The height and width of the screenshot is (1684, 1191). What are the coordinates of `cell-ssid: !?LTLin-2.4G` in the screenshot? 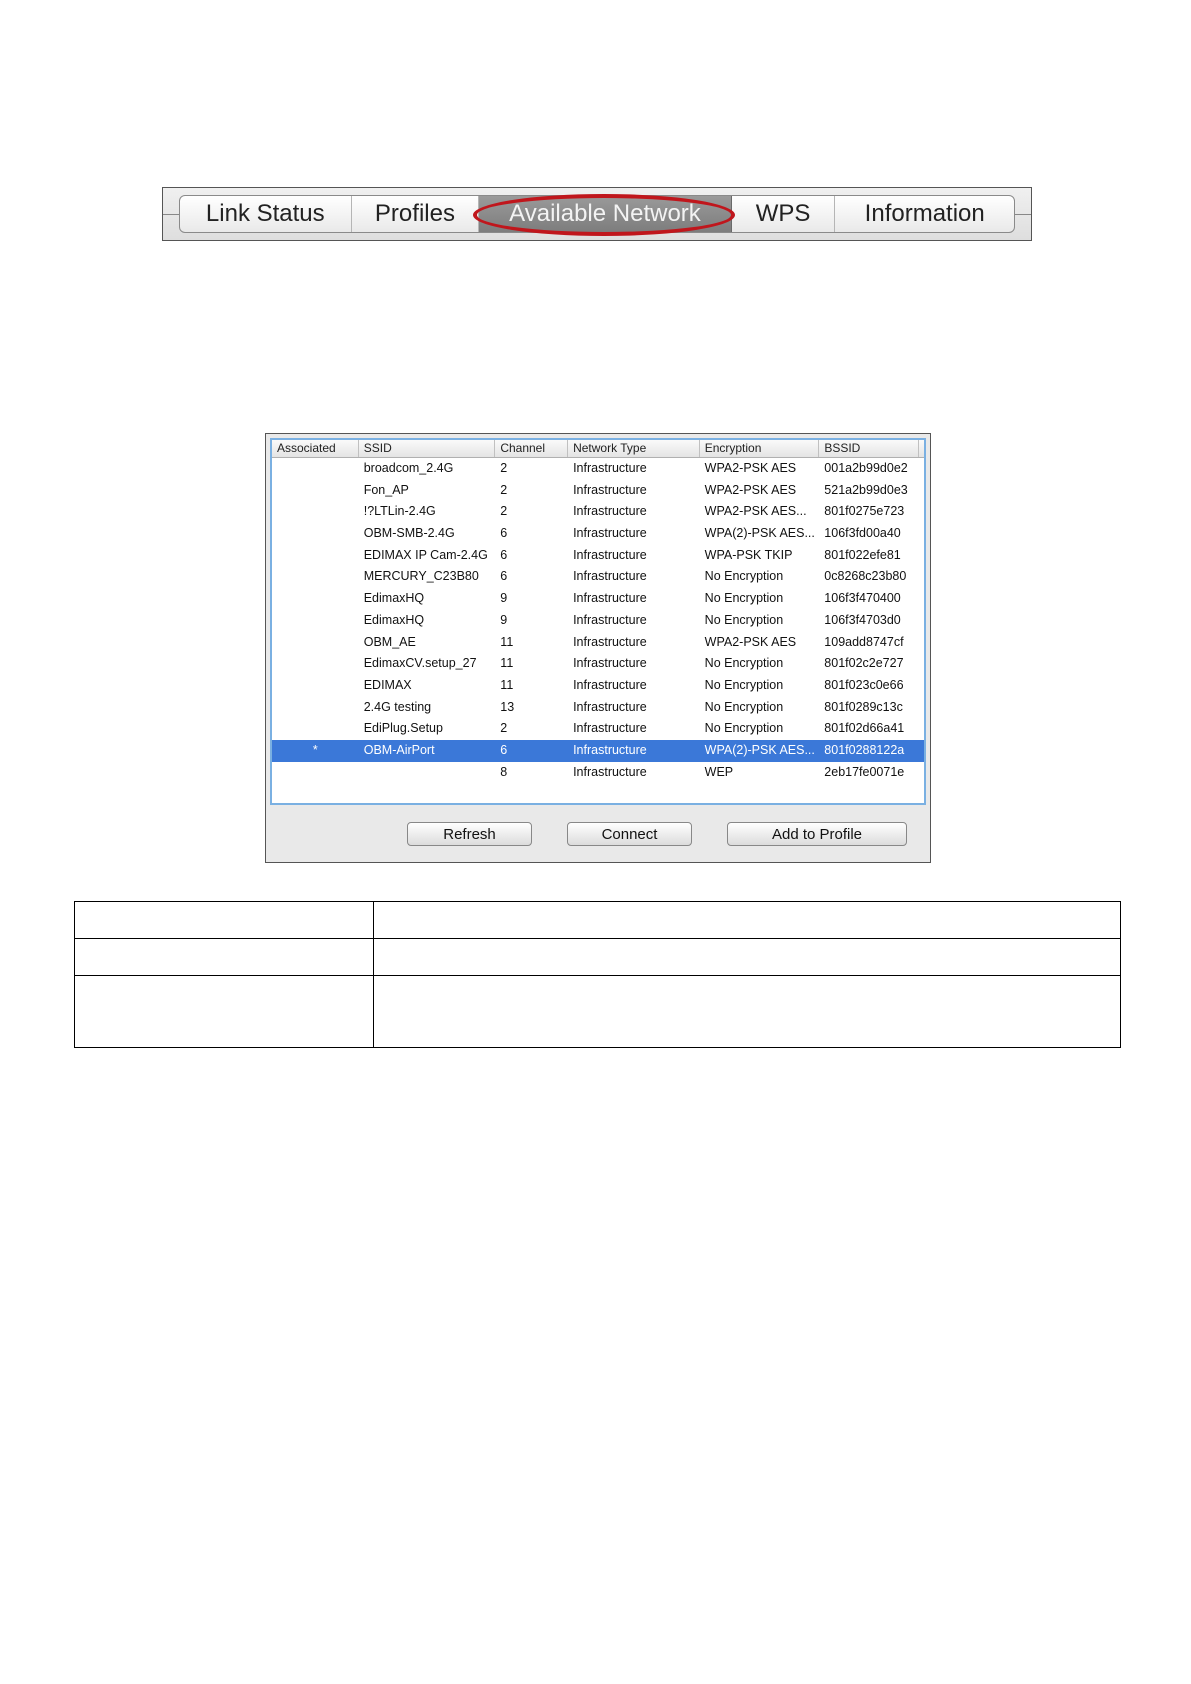 It's located at (399, 511).